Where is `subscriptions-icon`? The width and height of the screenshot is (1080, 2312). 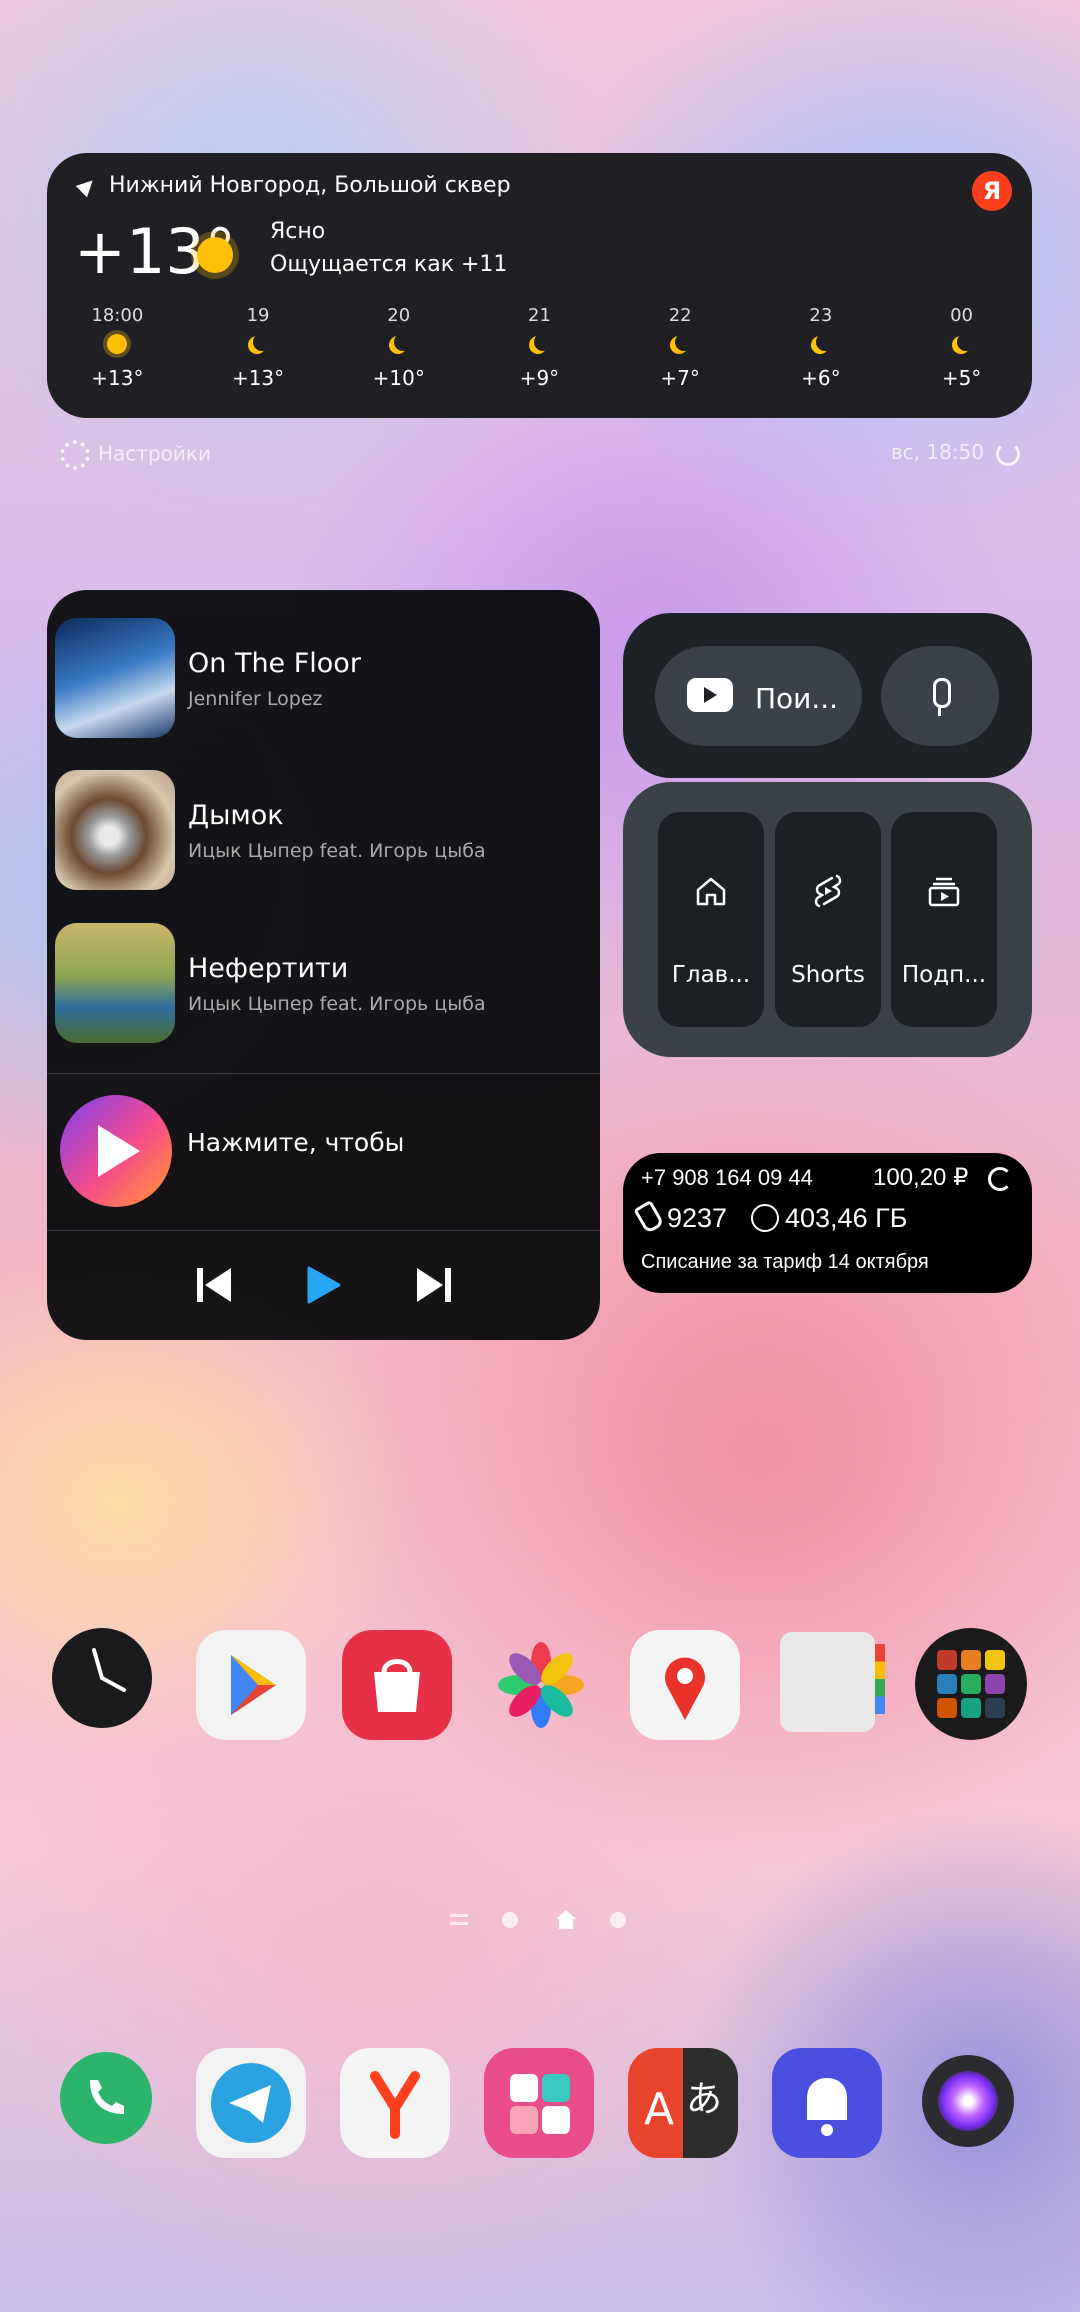 subscriptions-icon is located at coordinates (944, 892).